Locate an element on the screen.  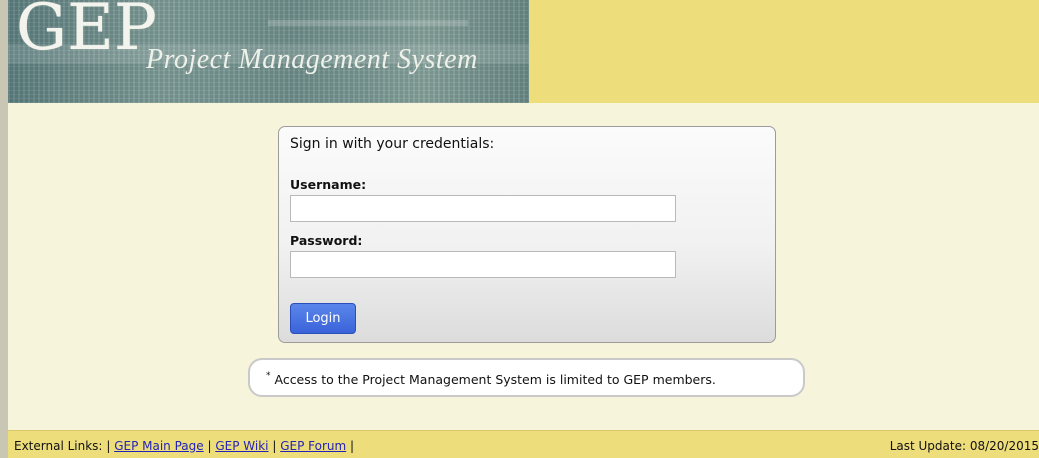
last-update: Last Update: 08/20/2015 is located at coordinates (964, 446).